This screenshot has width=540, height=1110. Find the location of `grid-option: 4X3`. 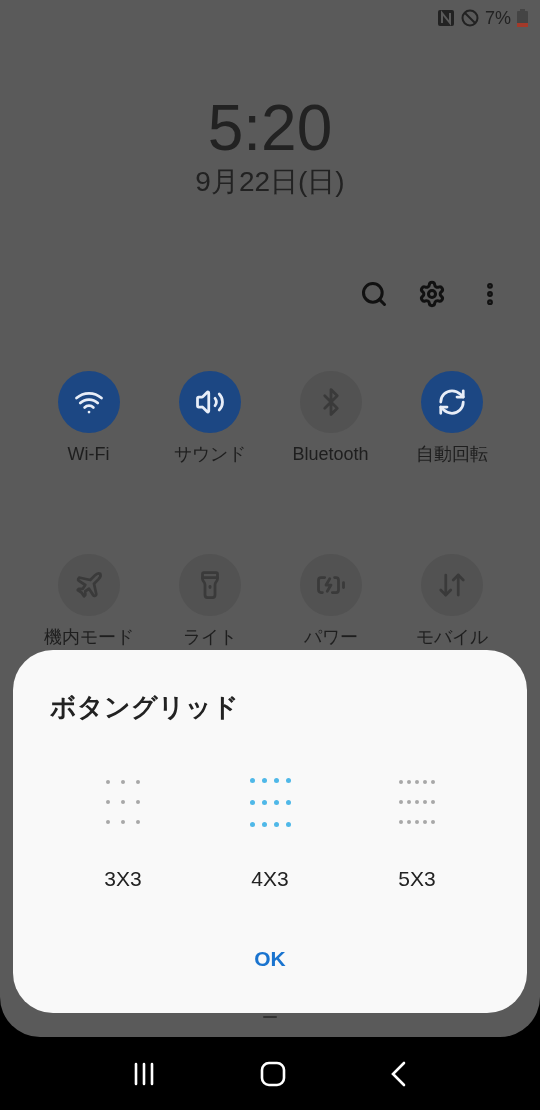

grid-option: 4X3 is located at coordinates (270, 836).